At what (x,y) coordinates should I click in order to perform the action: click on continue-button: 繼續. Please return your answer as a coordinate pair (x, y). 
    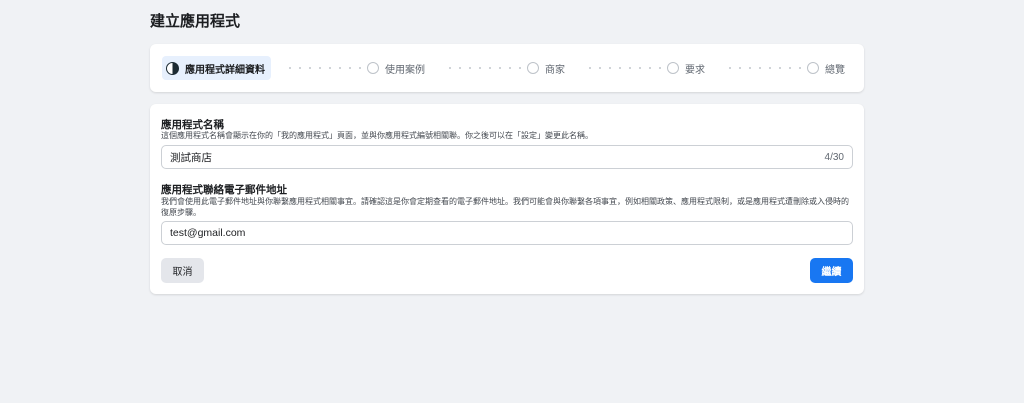
    Looking at the image, I should click on (831, 270).